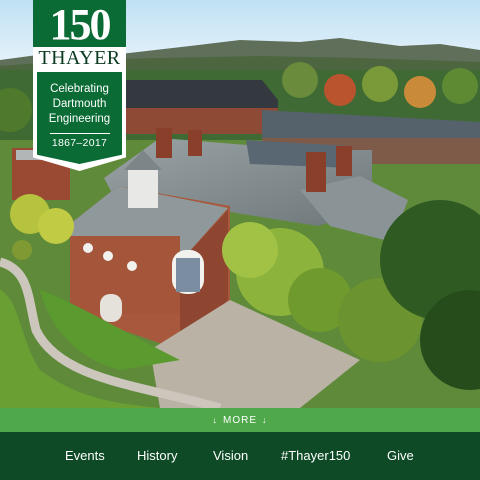 The image size is (480, 480). Describe the element at coordinates (315, 456) in the screenshot. I see `nav-item-thayer150: #Thayer150` at that location.